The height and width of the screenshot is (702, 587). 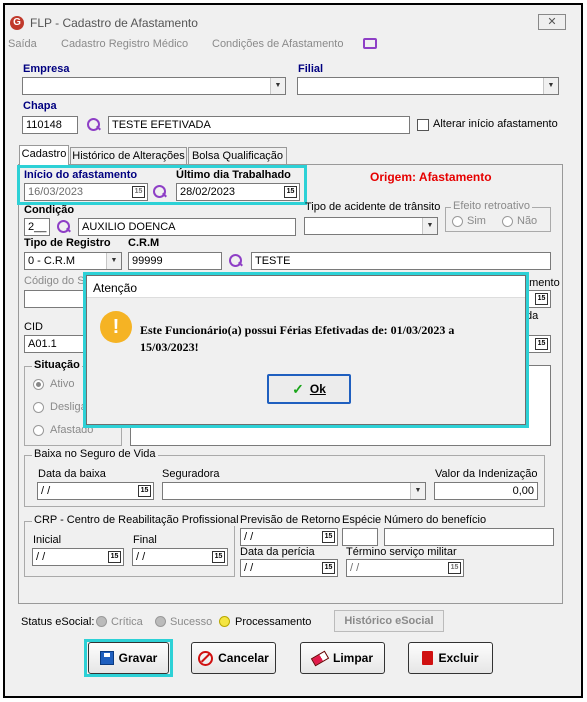 I want to click on limpar-button: Limpar, so click(x=342, y=658).